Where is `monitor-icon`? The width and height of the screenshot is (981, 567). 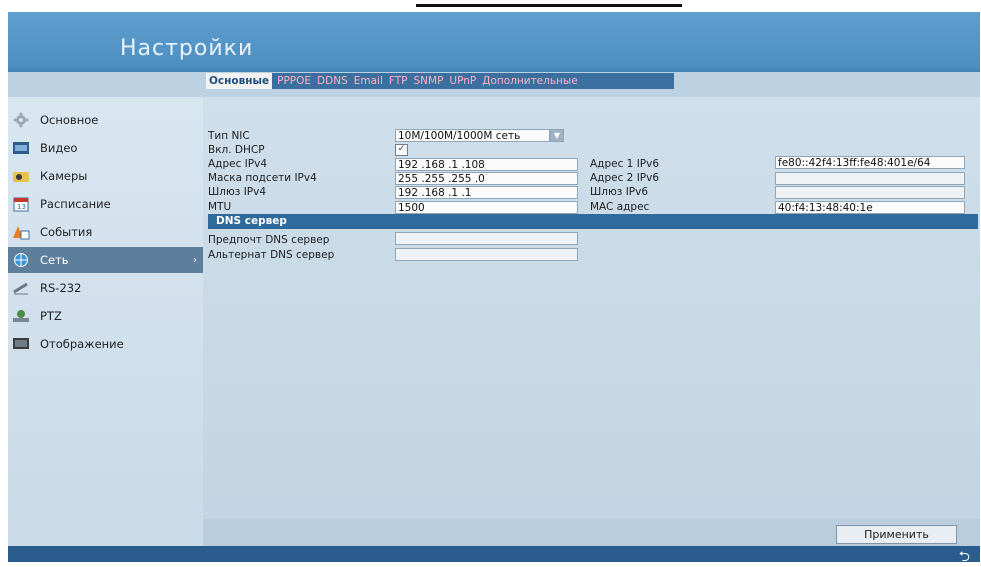
monitor-icon is located at coordinates (21, 344).